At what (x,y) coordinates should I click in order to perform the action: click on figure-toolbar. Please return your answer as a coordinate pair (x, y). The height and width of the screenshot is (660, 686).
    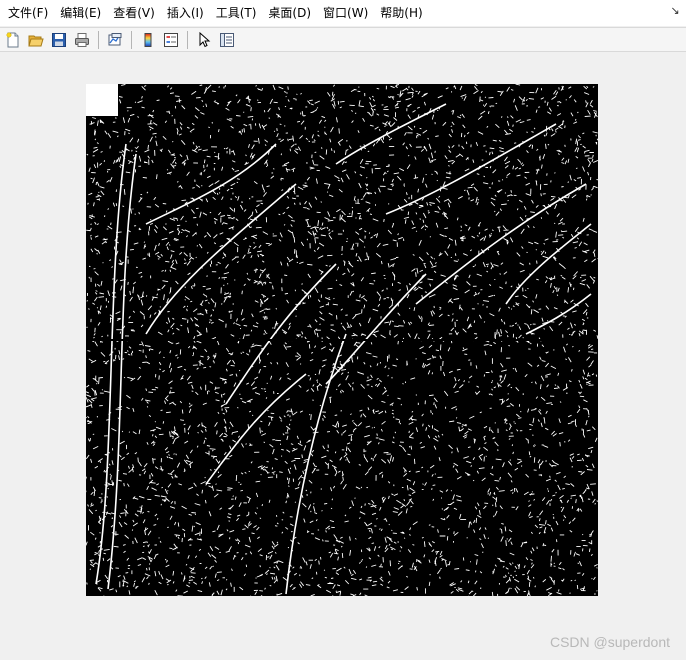
    Looking at the image, I should click on (343, 39).